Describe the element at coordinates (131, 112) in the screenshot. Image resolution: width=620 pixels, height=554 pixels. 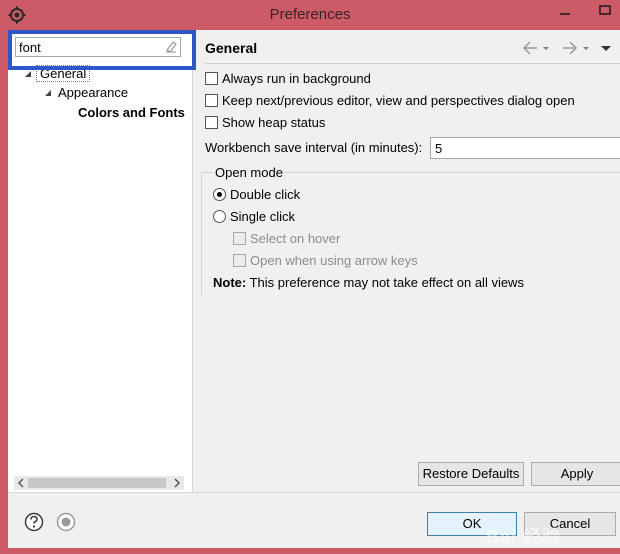
I see `tree-item-colors-and-fonts: Colors and Fonts` at that location.